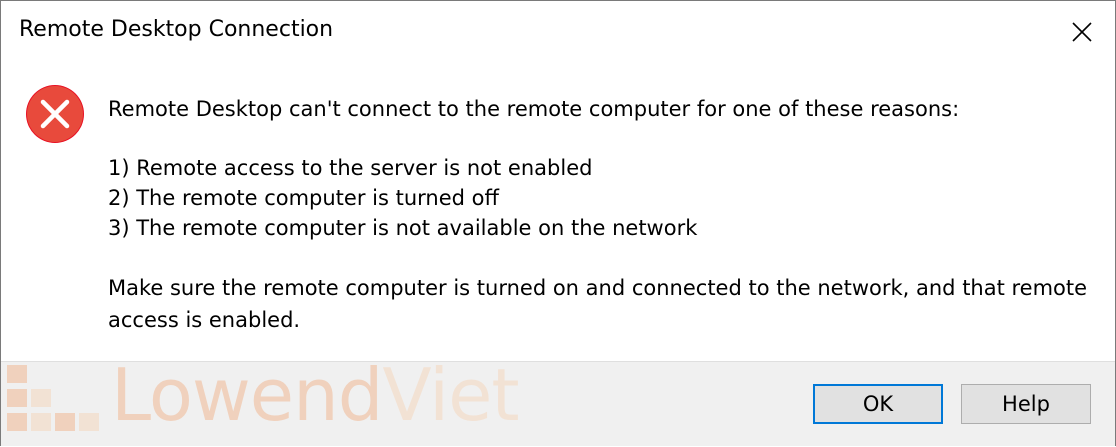  Describe the element at coordinates (878, 404) in the screenshot. I see `ok-button: OK` at that location.